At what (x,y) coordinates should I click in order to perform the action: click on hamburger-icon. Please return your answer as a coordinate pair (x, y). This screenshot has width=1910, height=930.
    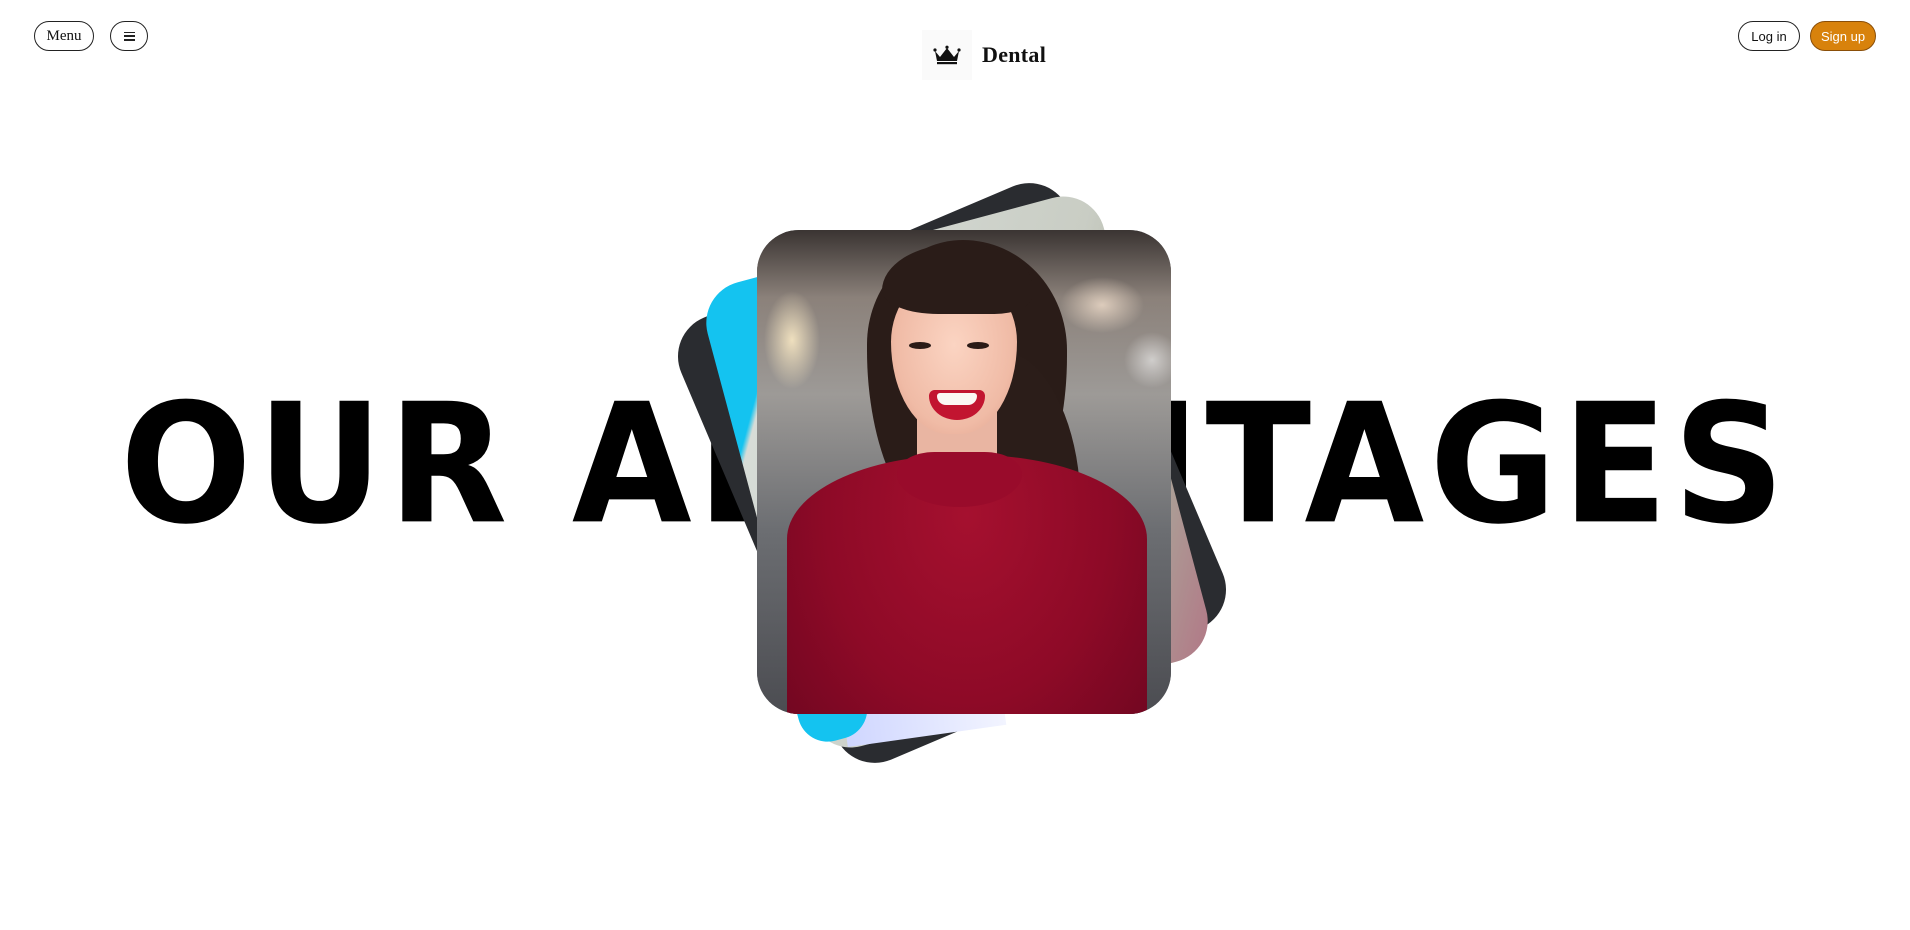
    Looking at the image, I should click on (129, 36).